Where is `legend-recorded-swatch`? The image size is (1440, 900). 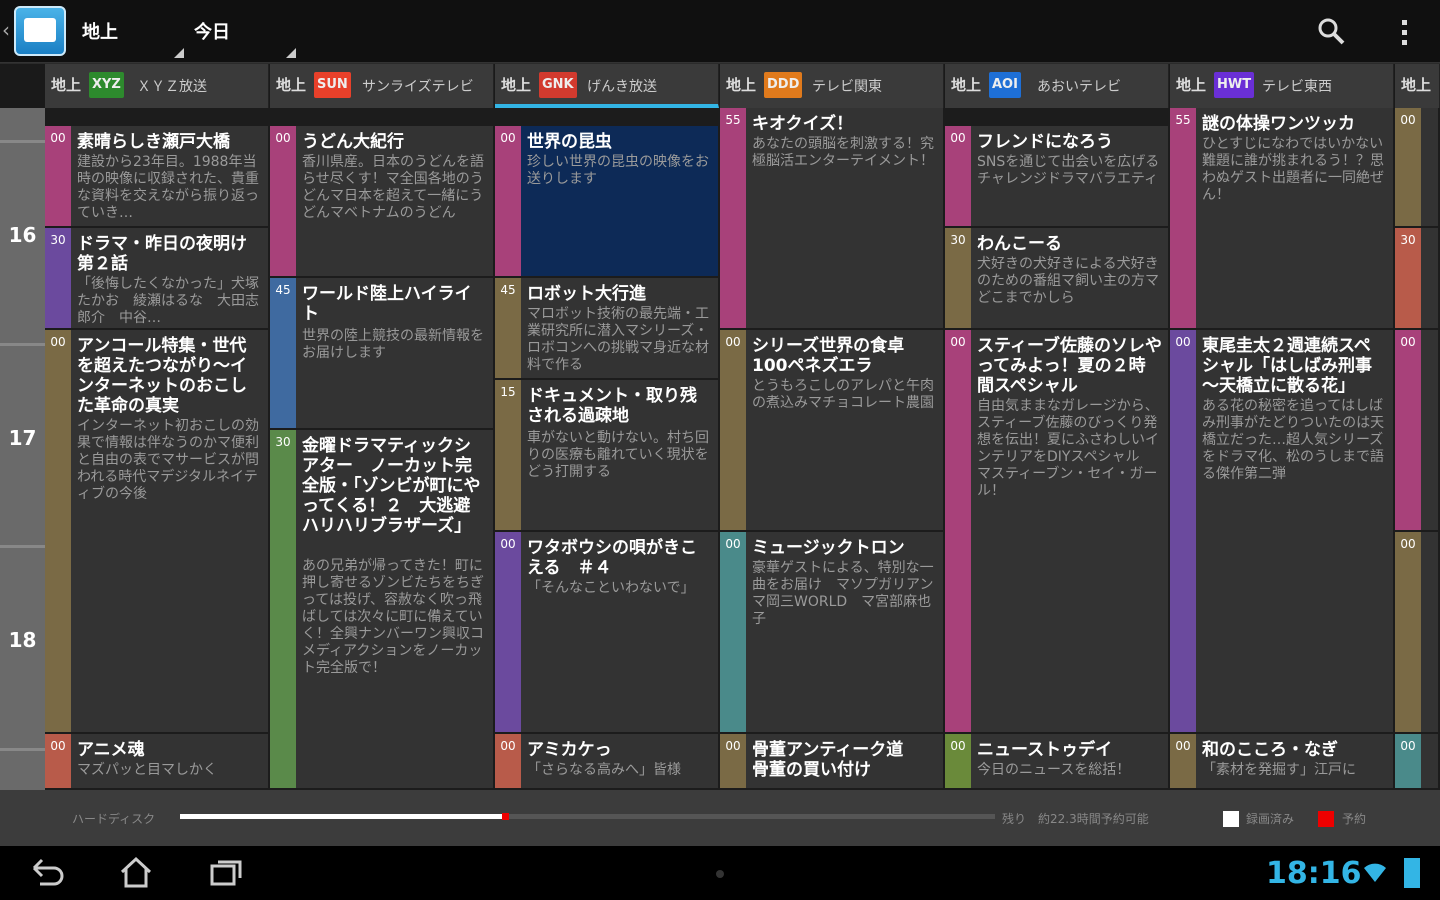 legend-recorded-swatch is located at coordinates (1231, 819).